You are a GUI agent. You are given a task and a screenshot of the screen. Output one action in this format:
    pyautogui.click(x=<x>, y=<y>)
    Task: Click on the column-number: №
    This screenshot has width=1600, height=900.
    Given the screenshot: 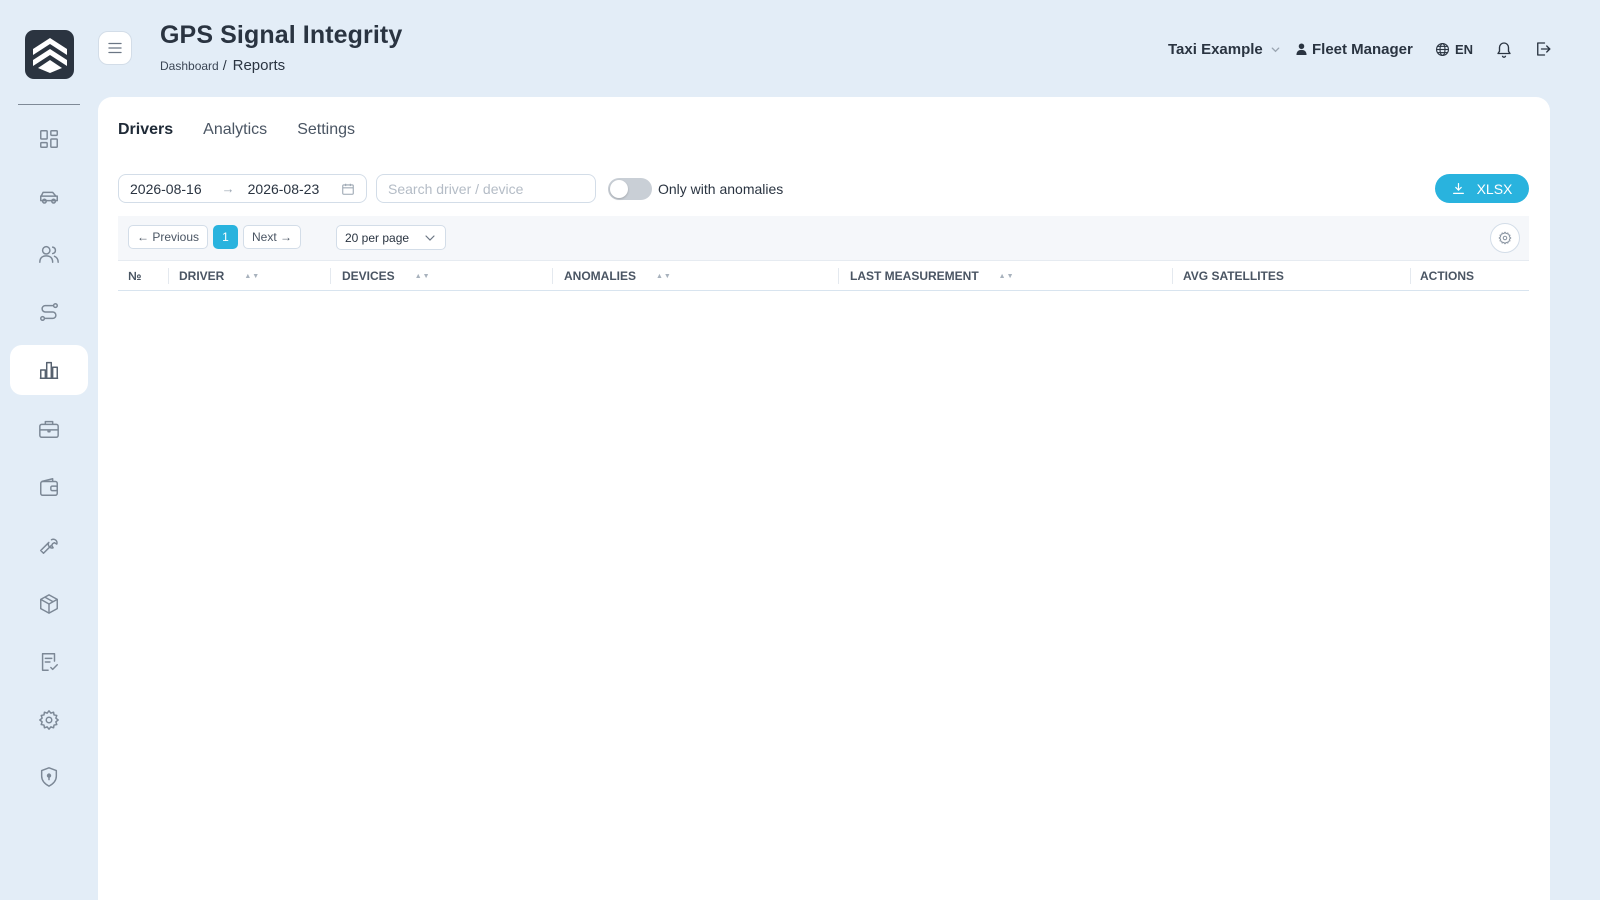 What is the action you would take?
    pyautogui.click(x=134, y=276)
    